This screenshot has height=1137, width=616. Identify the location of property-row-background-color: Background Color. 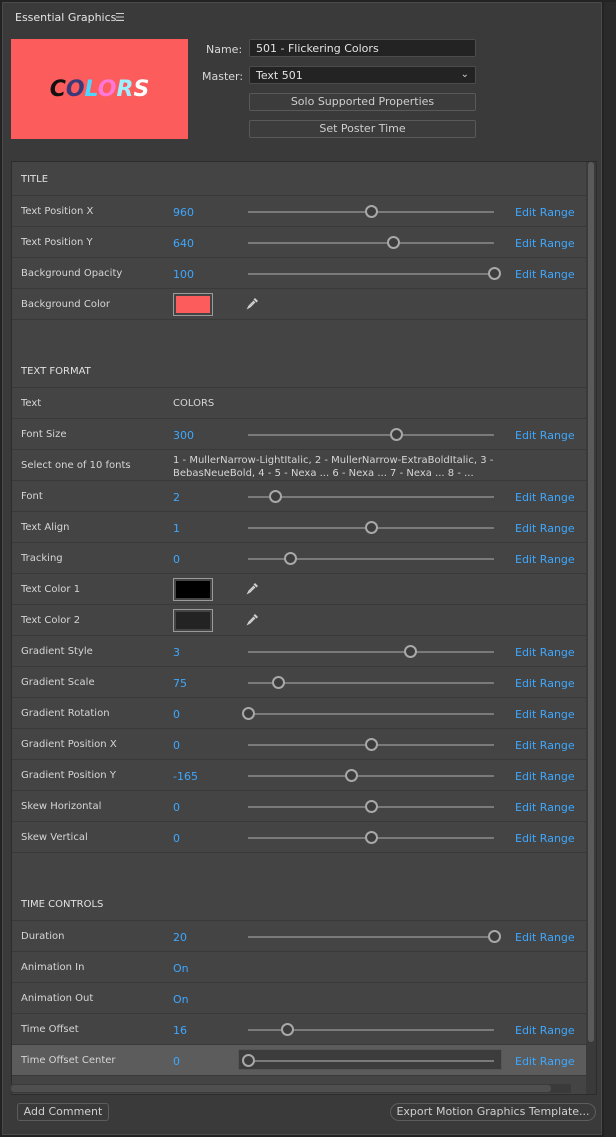
(299, 304).